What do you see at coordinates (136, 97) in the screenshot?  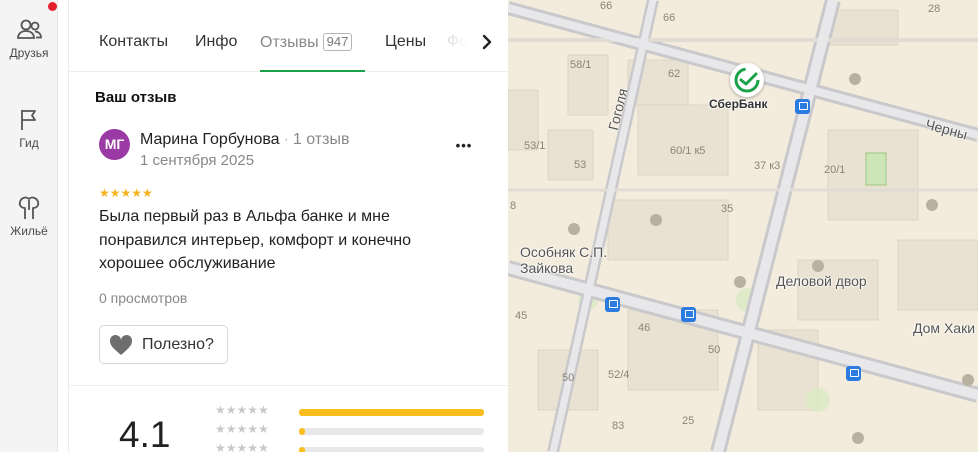 I see `your-review-title: Ваш отзыв` at bounding box center [136, 97].